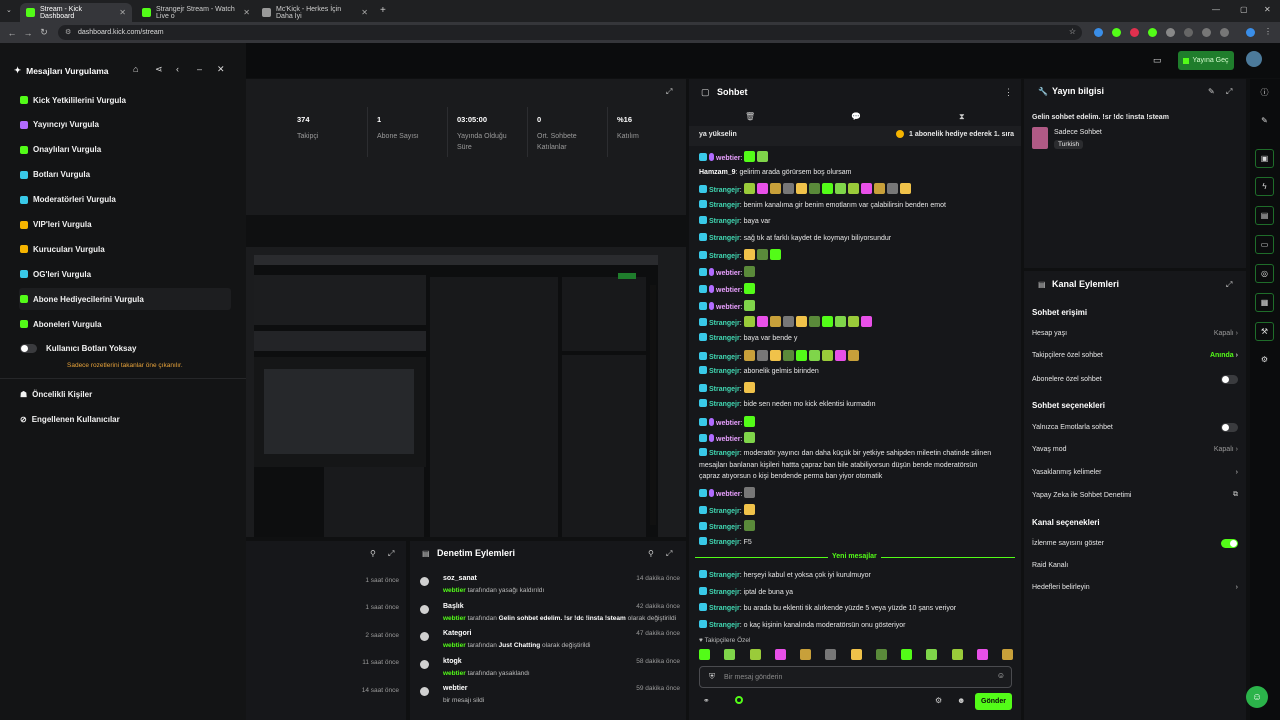 This screenshot has width=1280, height=720. Describe the element at coordinates (315, 12) in the screenshot. I see `browser-tab: Mc'Kick - Herkes İçin Daha İyi ✕` at that location.